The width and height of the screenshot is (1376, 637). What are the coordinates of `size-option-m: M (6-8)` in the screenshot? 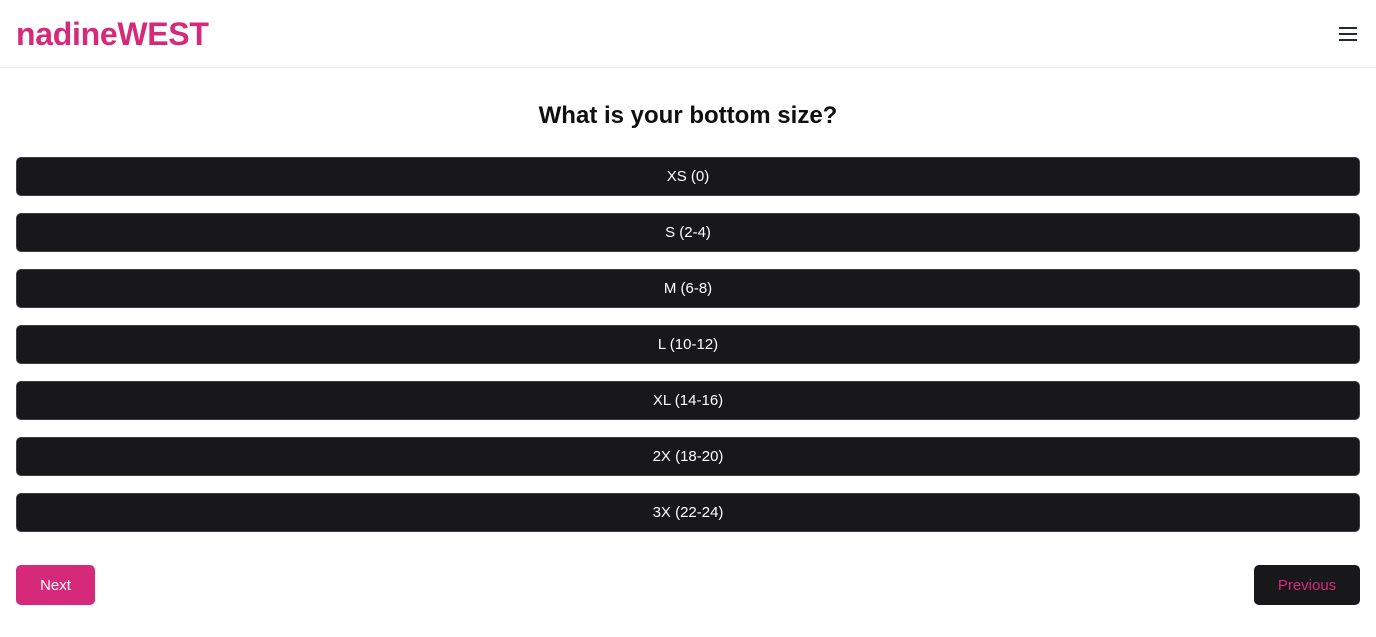 It's located at (688, 288).